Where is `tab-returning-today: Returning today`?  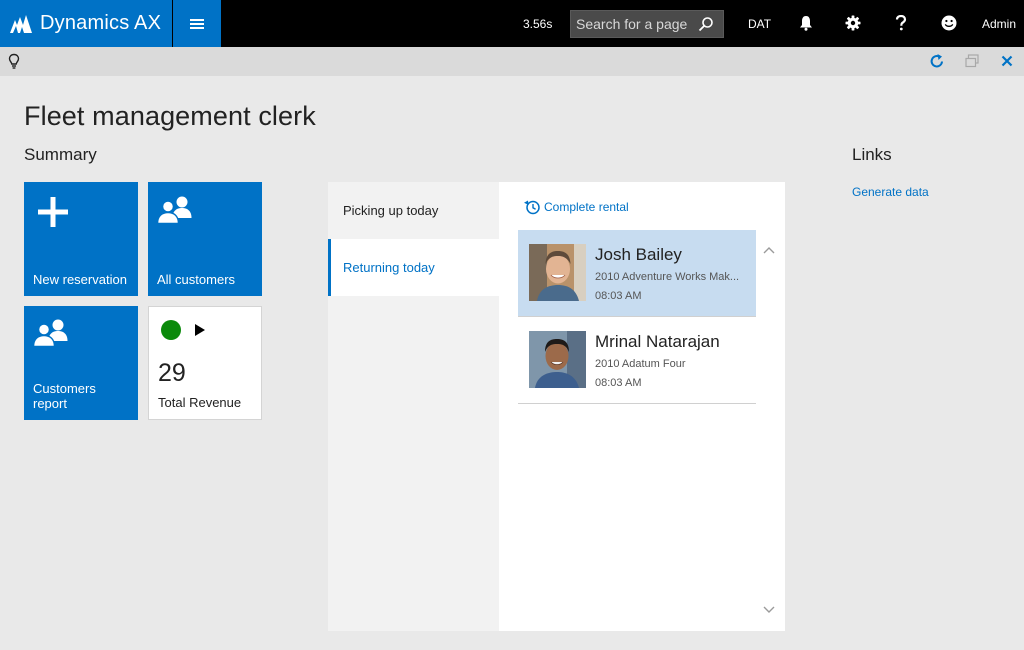
tab-returning-today: Returning today is located at coordinates (413, 267).